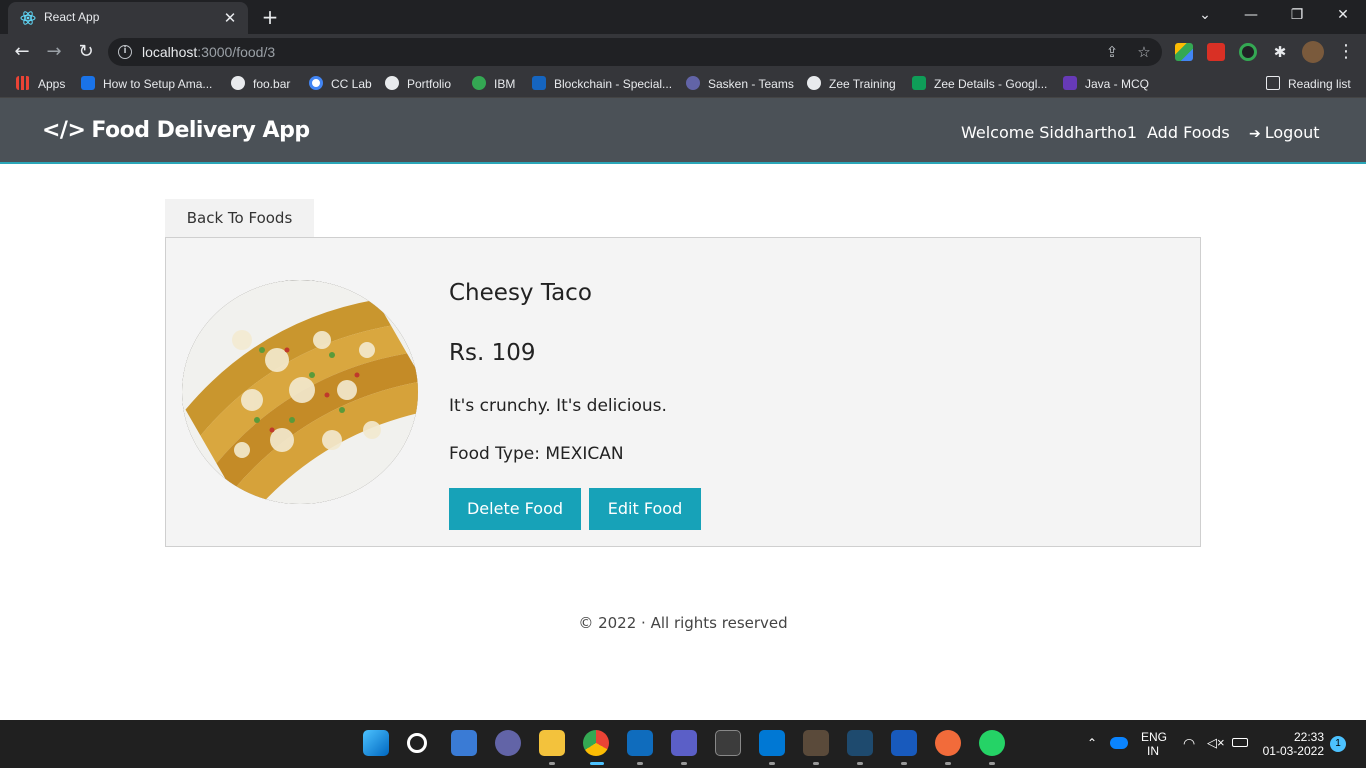  I want to click on chat-icon, so click(508, 743).